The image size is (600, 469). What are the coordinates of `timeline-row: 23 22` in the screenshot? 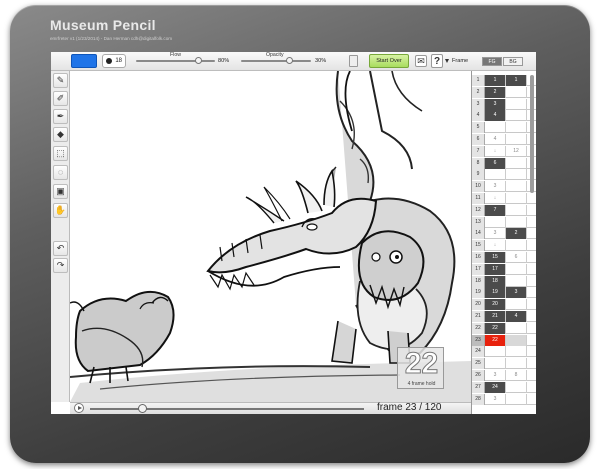 It's located at (504, 340).